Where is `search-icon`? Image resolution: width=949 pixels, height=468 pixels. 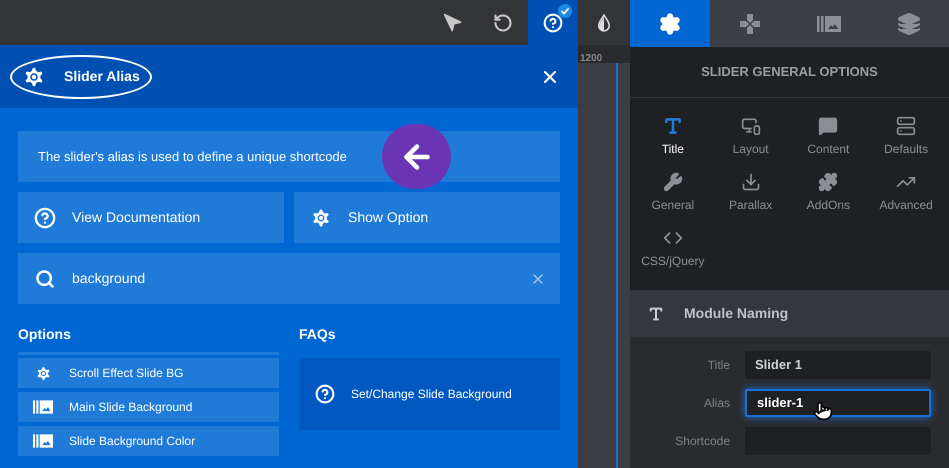
search-icon is located at coordinates (45, 278).